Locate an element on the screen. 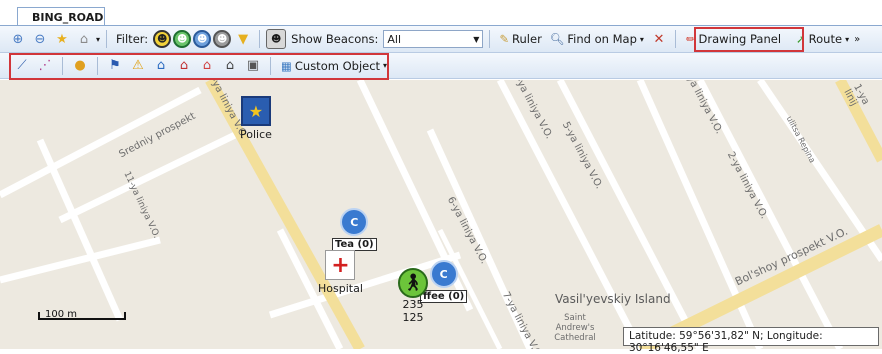  ruler-label: Ruler is located at coordinates (527, 39).